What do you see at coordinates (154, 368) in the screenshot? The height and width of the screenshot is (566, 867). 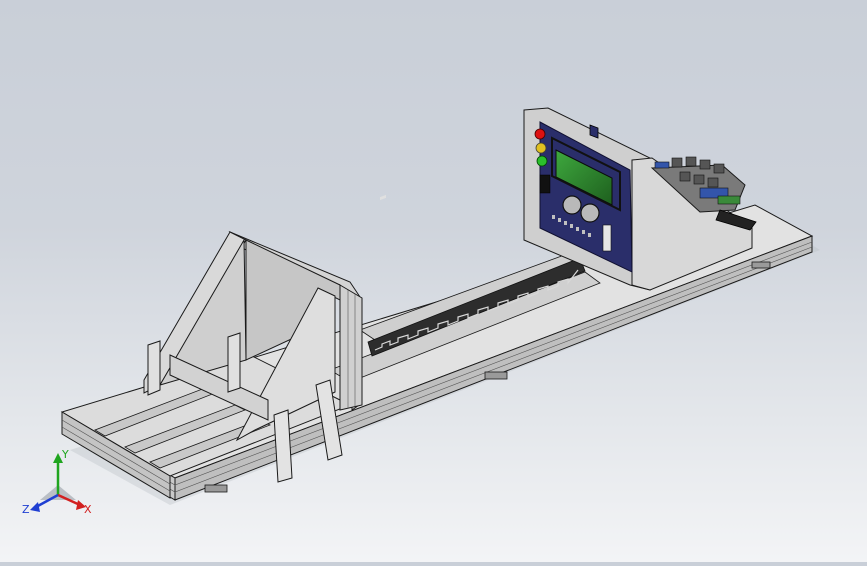 I see `tab-left` at bounding box center [154, 368].